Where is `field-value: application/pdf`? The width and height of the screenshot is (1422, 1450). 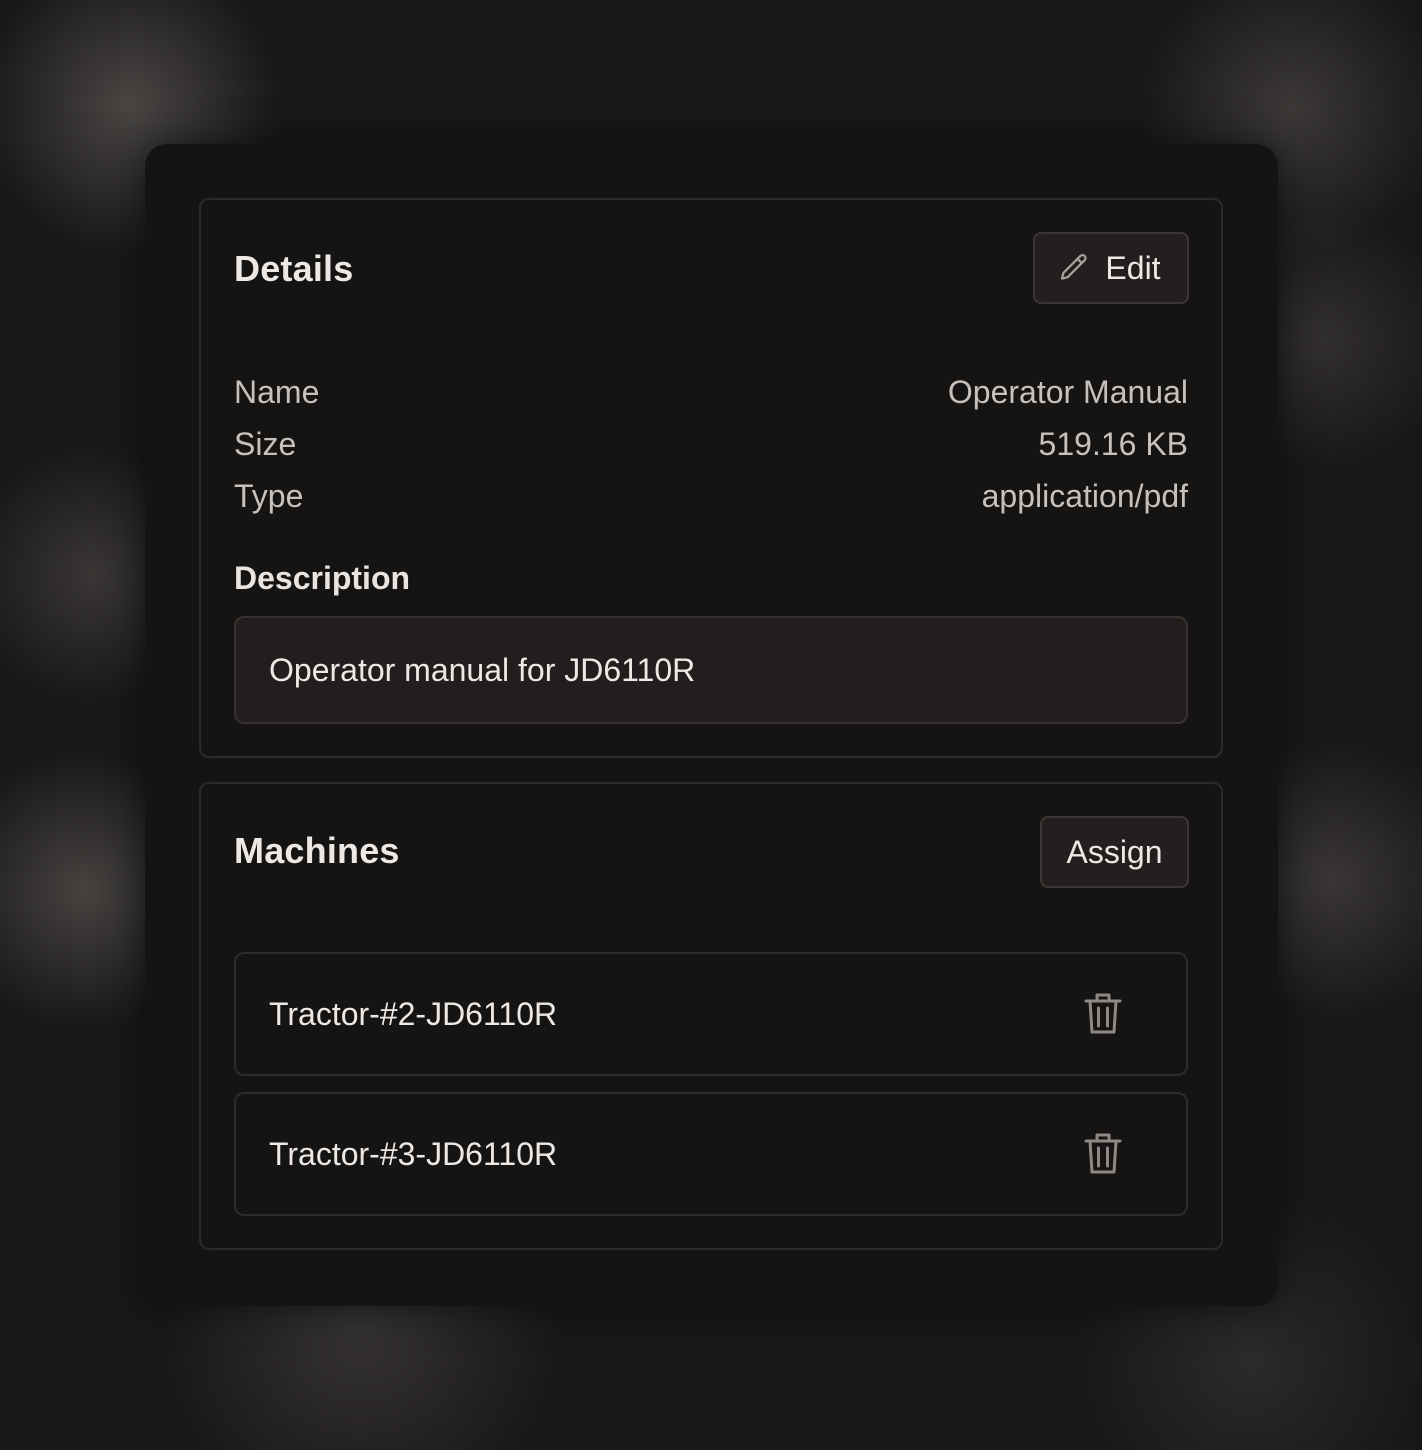 field-value: application/pdf is located at coordinates (1084, 495).